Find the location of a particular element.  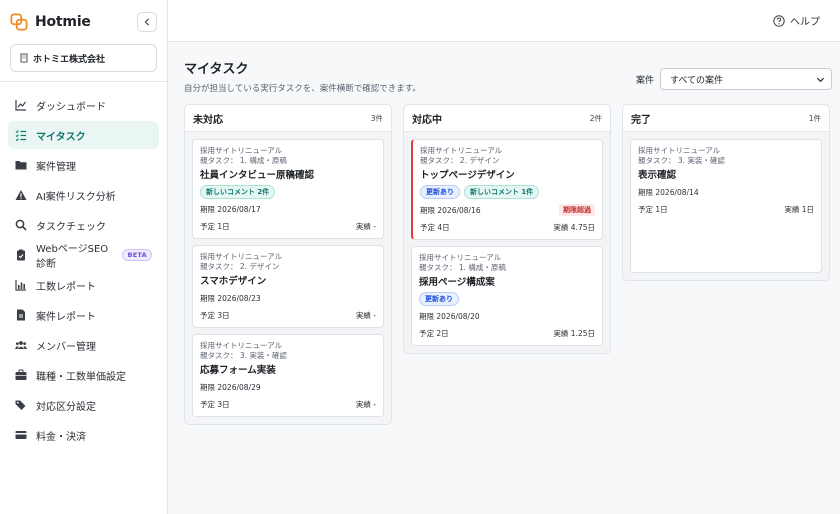

chevron-left-icon is located at coordinates (146, 22).